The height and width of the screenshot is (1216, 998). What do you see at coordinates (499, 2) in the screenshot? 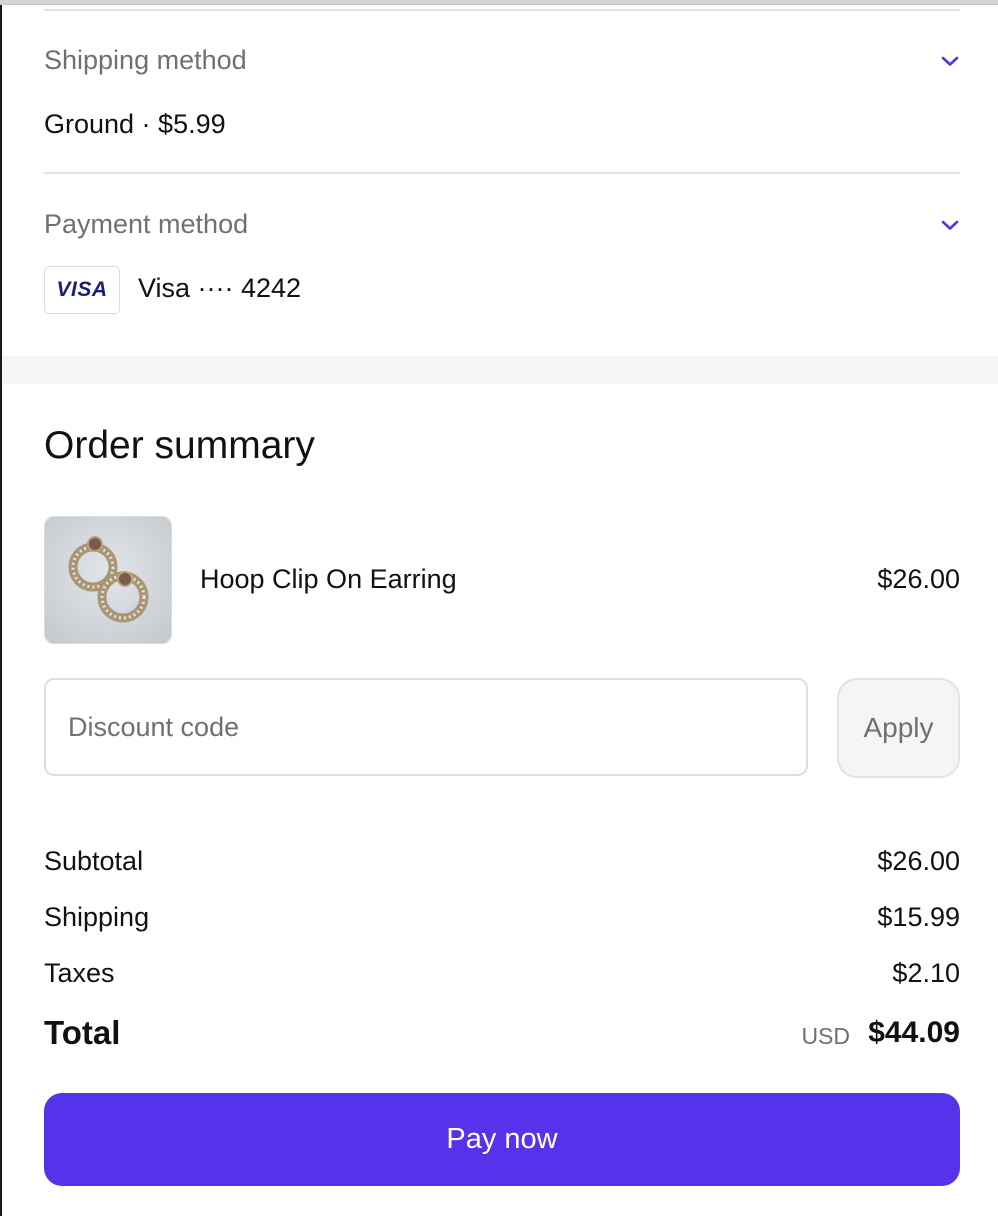
I see `window-top-edge` at bounding box center [499, 2].